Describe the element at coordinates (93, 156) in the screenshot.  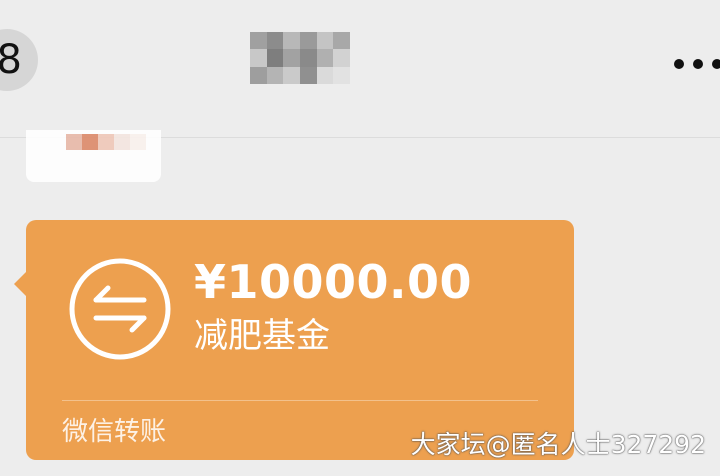
I see `previous-message-bubble` at that location.